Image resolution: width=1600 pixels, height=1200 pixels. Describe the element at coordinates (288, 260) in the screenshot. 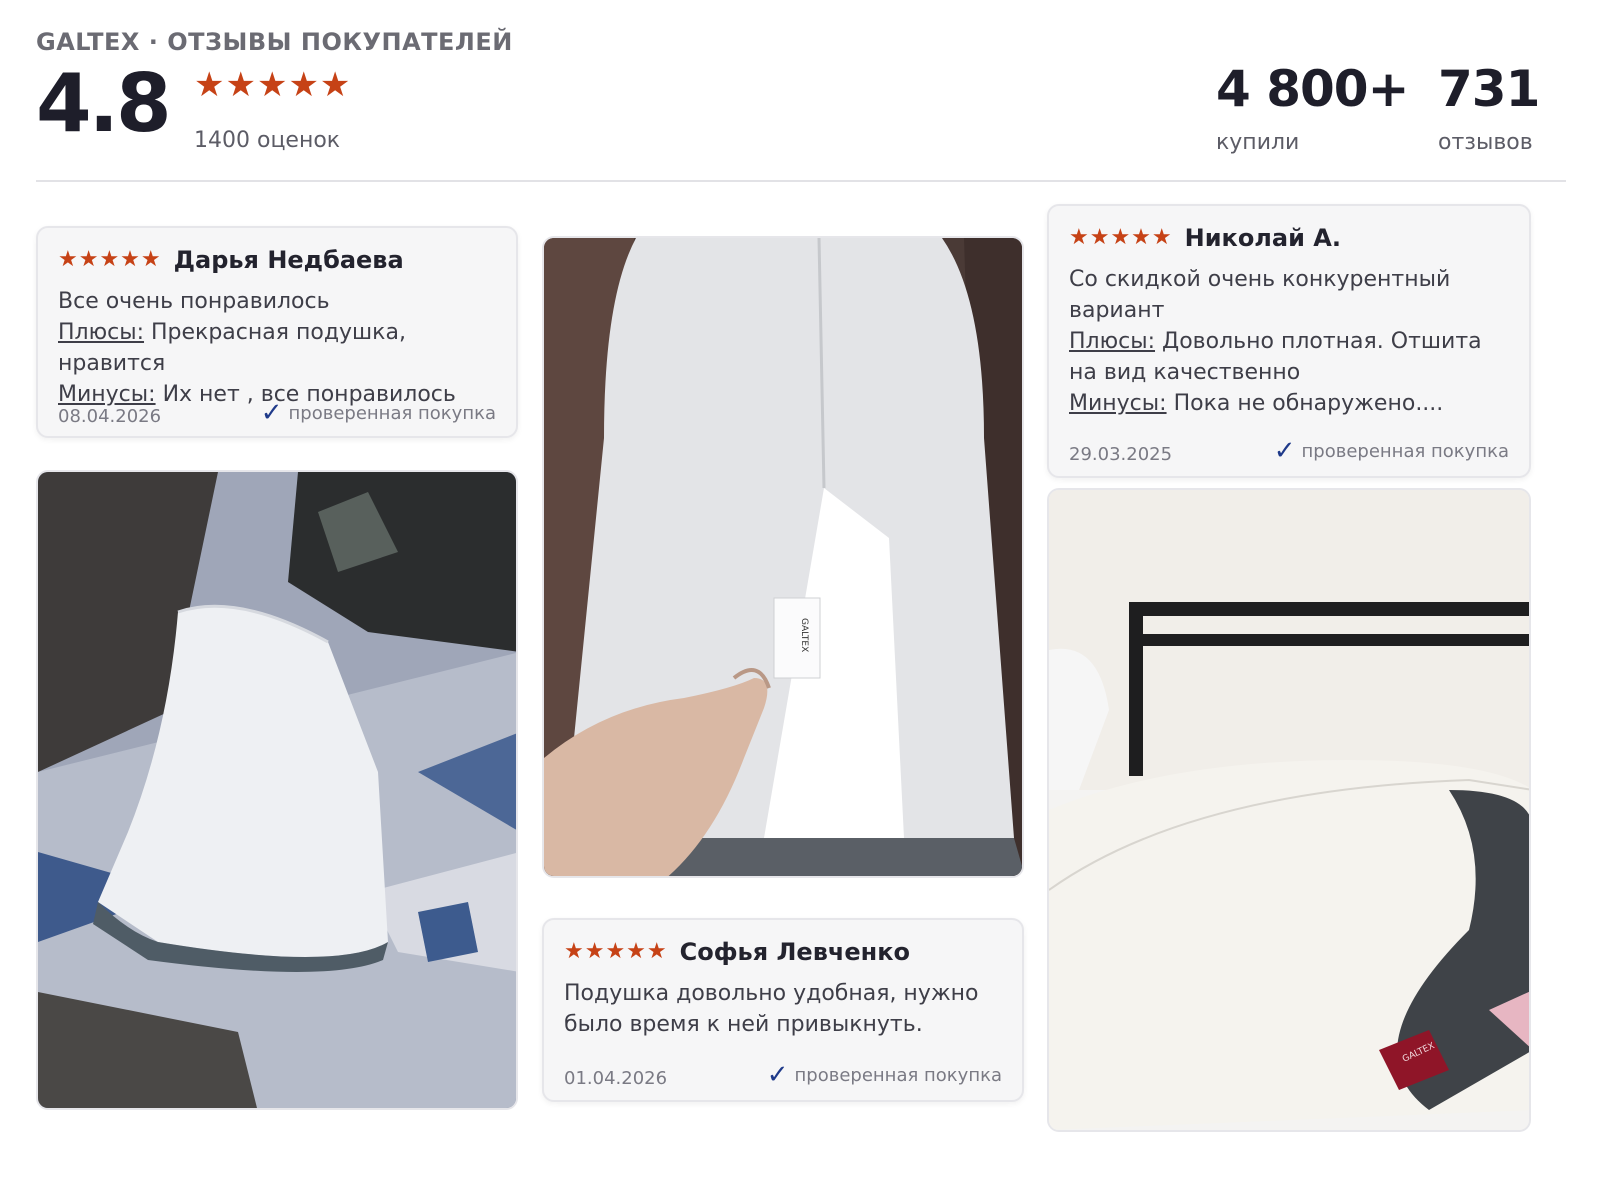

I see `review-author: Дарья Недбаева` at that location.